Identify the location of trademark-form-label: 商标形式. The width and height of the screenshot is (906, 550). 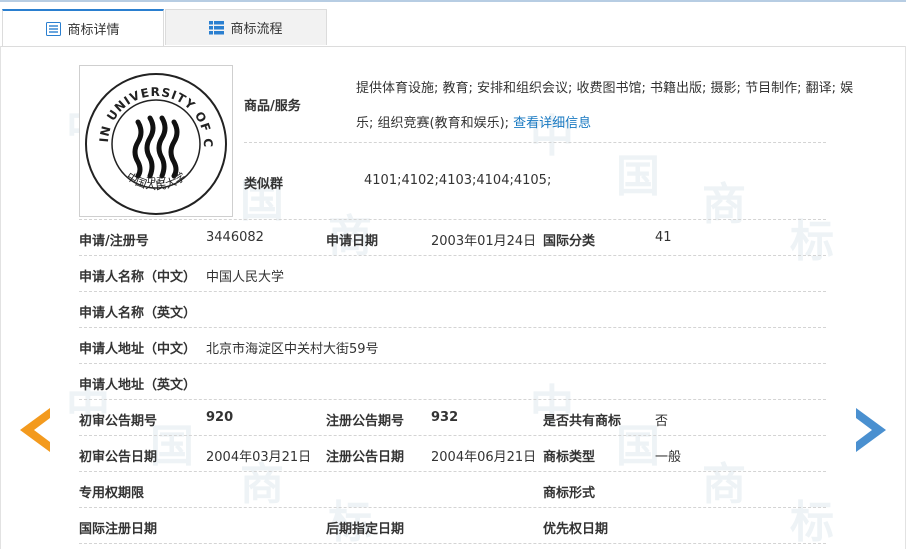
(569, 493).